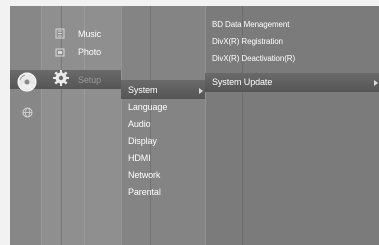  Describe the element at coordinates (143, 90) in the screenshot. I see `setup-item-system: System` at that location.